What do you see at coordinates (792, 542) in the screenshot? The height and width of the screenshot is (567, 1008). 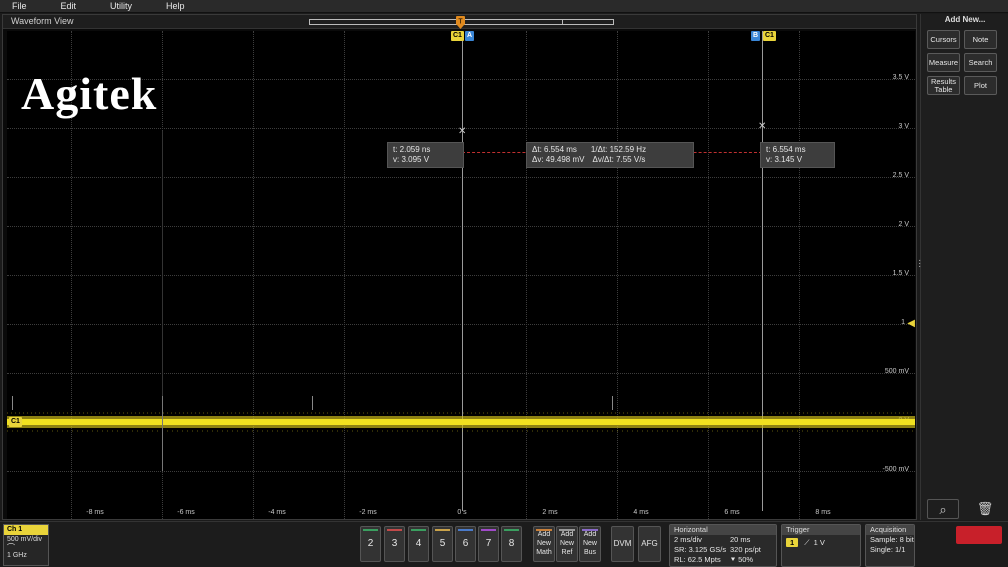 I see `trigger-source: 1` at bounding box center [792, 542].